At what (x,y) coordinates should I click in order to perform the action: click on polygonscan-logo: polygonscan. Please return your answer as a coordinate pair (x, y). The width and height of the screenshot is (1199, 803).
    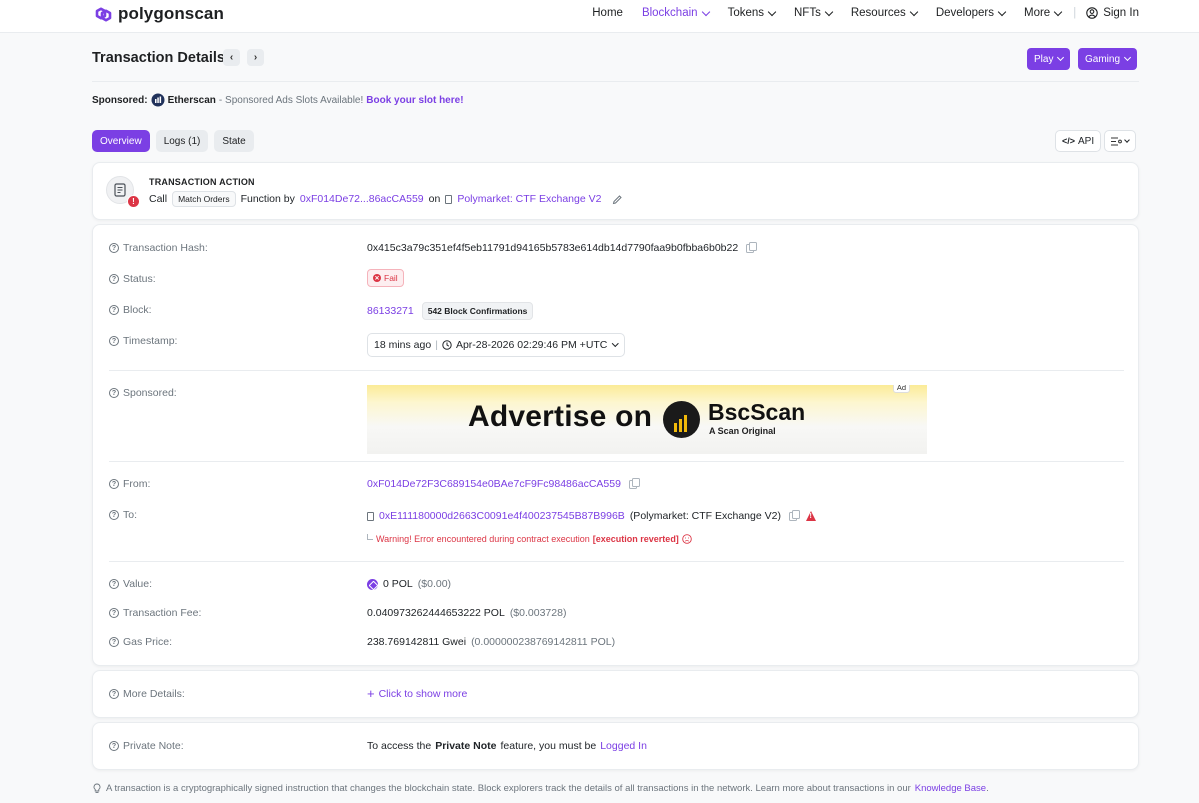
    Looking at the image, I should click on (158, 14).